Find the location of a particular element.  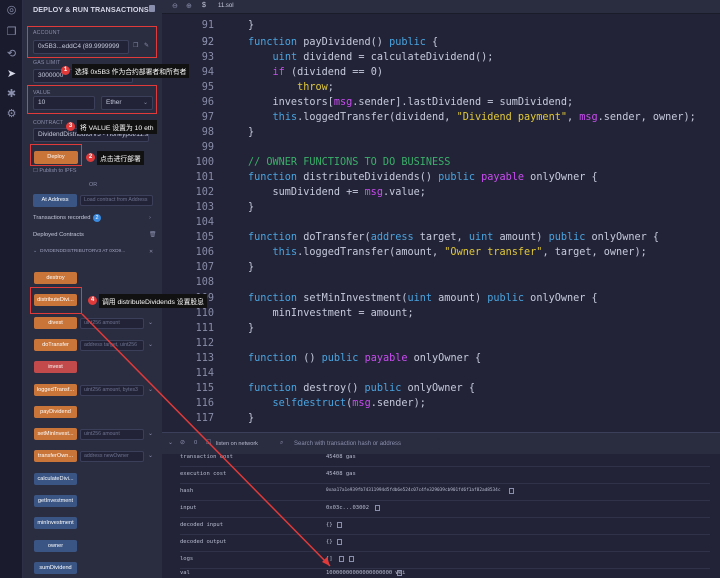

editor-tabbar: ⊖ ⊕ $ 11.sol is located at coordinates (441, 7).